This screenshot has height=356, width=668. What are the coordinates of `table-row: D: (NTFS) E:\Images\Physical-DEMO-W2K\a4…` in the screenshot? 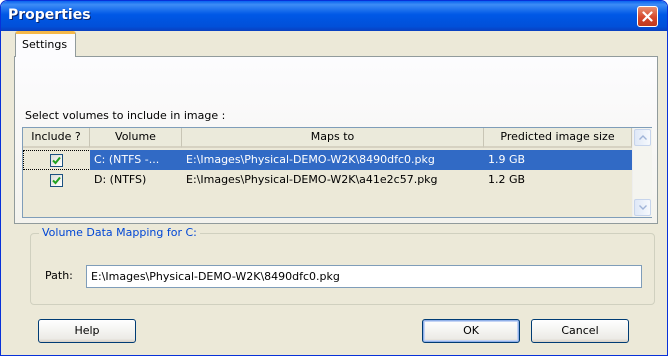 It's located at (328, 180).